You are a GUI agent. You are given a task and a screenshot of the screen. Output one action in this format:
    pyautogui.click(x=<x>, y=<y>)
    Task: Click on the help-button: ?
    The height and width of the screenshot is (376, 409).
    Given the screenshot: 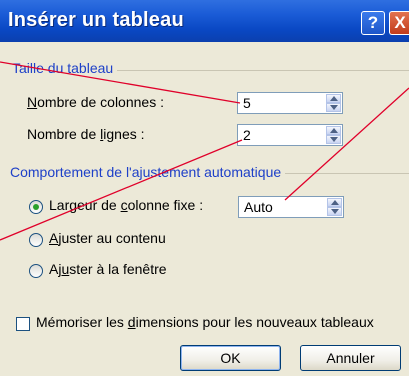 What is the action you would take?
    pyautogui.click(x=373, y=23)
    